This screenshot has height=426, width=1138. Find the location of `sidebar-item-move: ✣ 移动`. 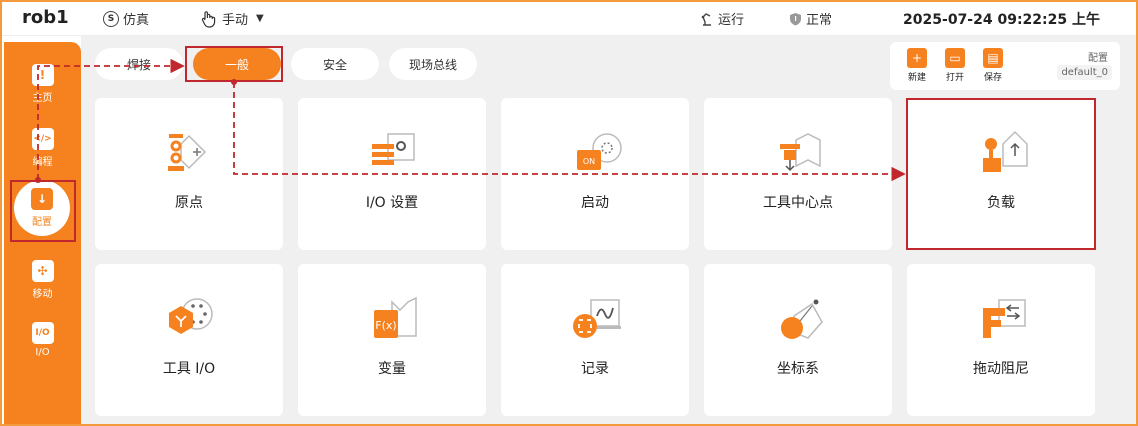

sidebar-item-move: ✣ 移动 is located at coordinates (42, 280).